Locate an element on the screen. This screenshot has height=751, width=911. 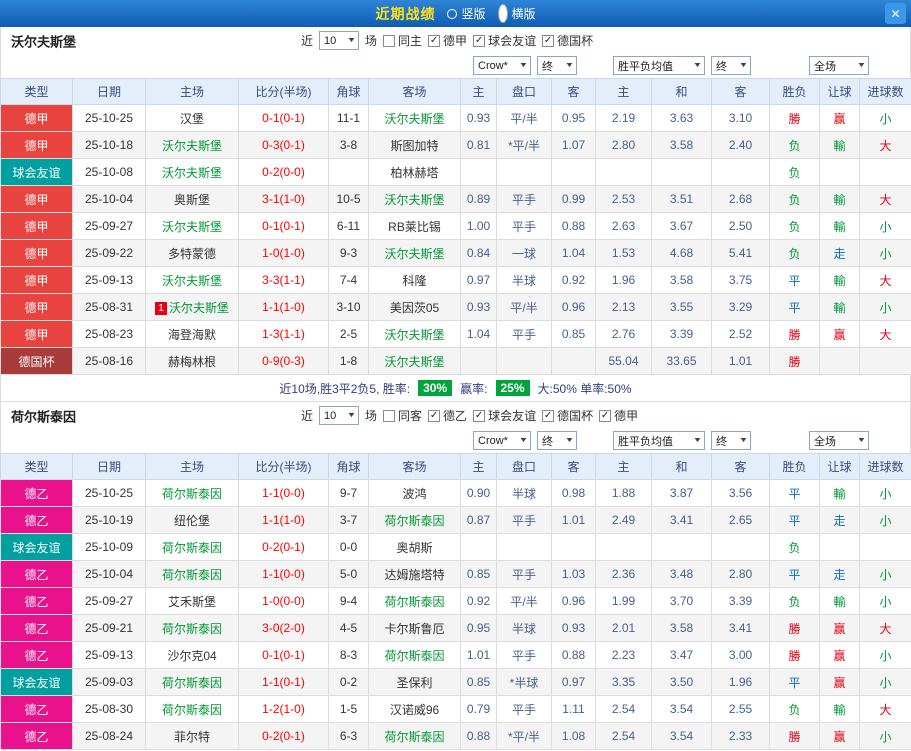
home-team-cell: 菲尔特 is located at coordinates (192, 736).